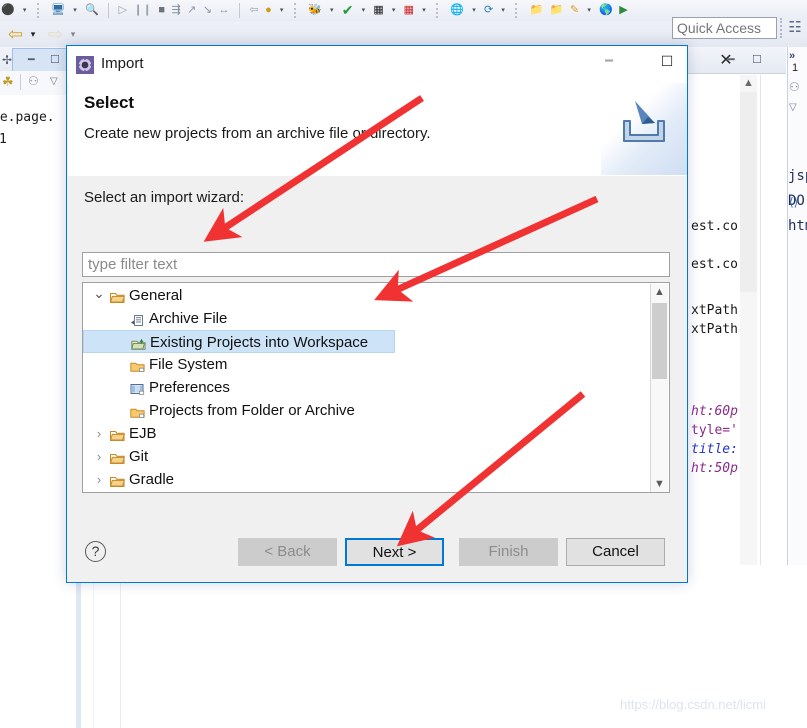 The height and width of the screenshot is (728, 807). Describe the element at coordinates (8, 10) in the screenshot. I see `debug-icon: ⚫` at that location.